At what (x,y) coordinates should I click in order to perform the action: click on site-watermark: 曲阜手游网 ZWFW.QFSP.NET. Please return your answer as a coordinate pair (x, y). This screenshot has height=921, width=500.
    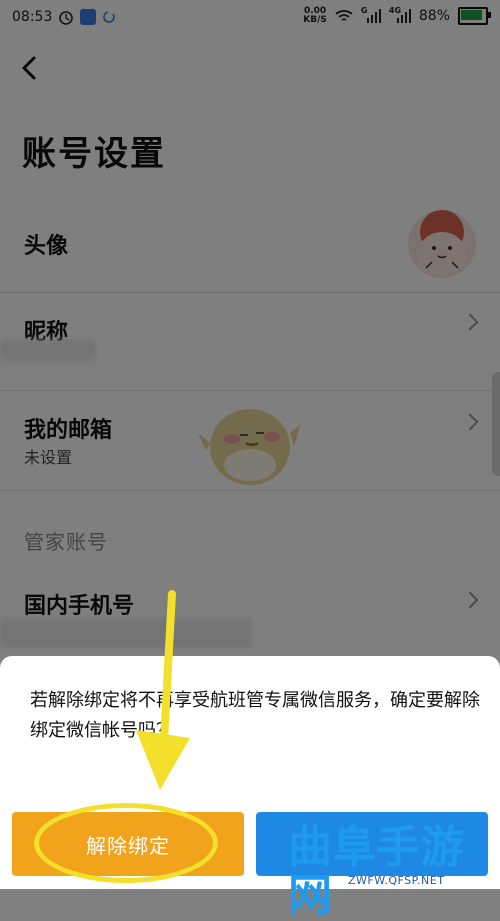
    Looking at the image, I should click on (394, 872).